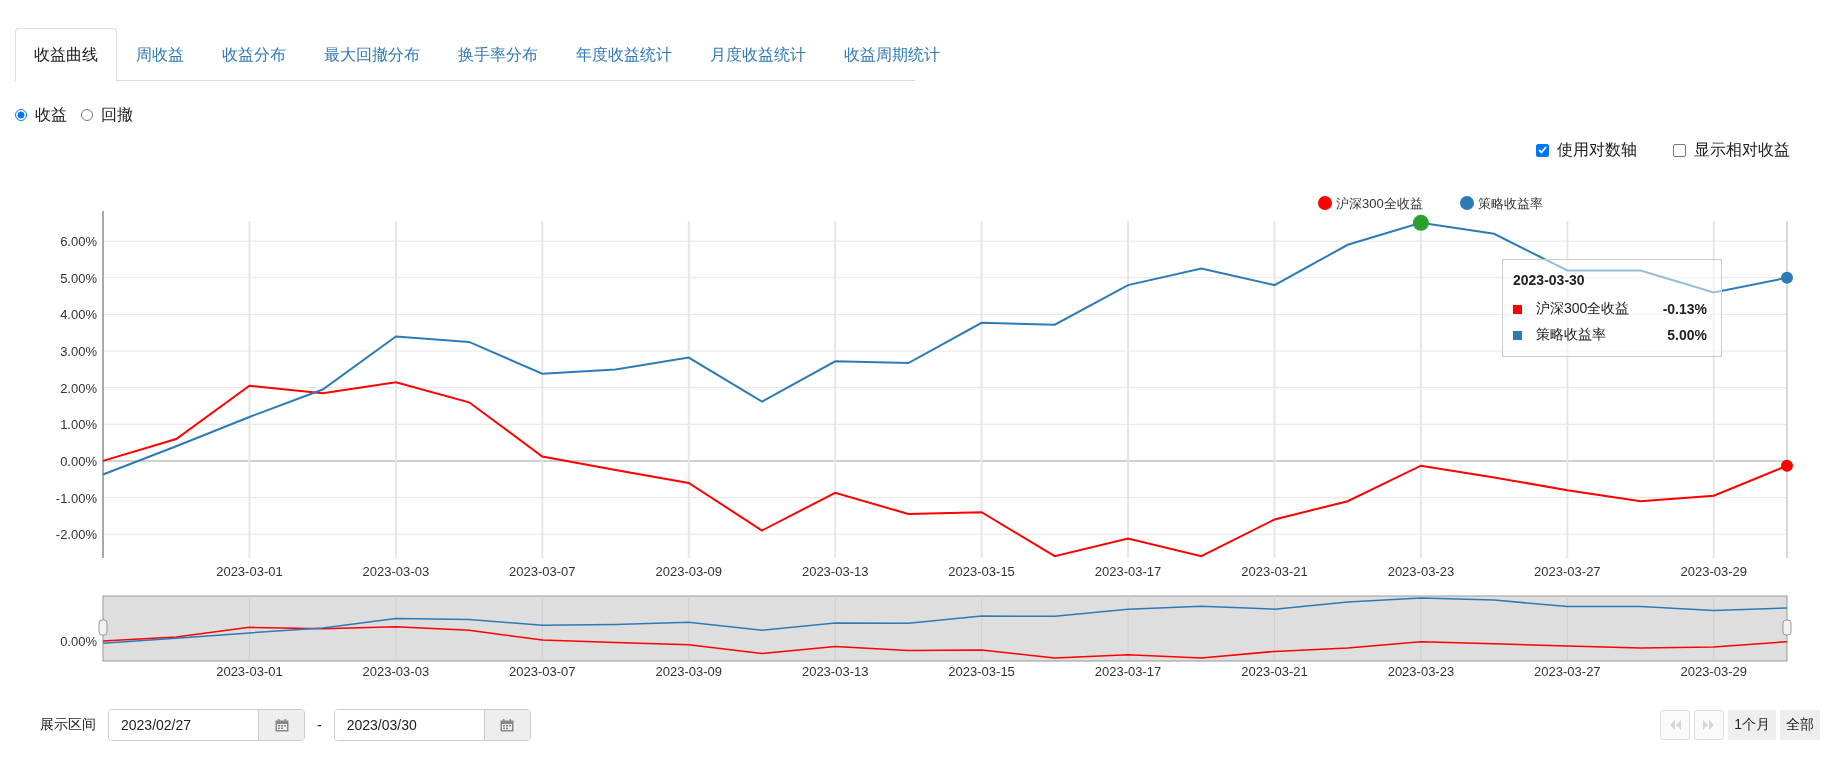 The width and height of the screenshot is (1835, 768). I want to click on x-axis-label: 2023-03-03, so click(396, 571).